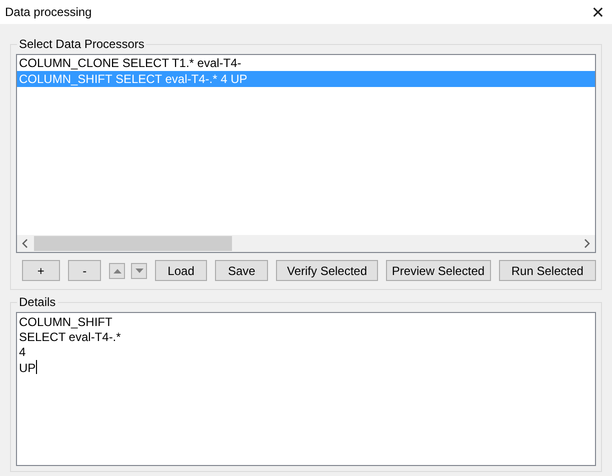  I want to click on action-button: +, so click(41, 270).